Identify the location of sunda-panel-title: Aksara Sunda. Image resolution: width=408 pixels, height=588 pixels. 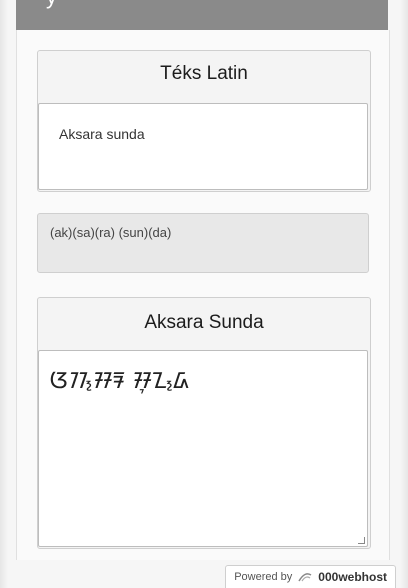
(204, 322).